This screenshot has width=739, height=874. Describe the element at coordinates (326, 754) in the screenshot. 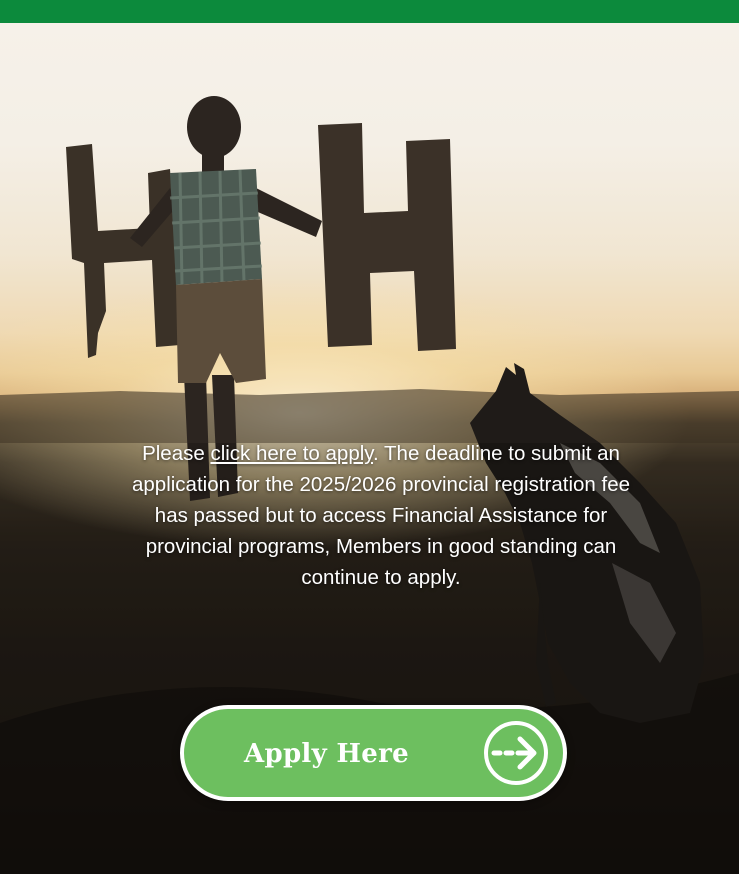

I see `apply-button-label: Apply Here` at that location.